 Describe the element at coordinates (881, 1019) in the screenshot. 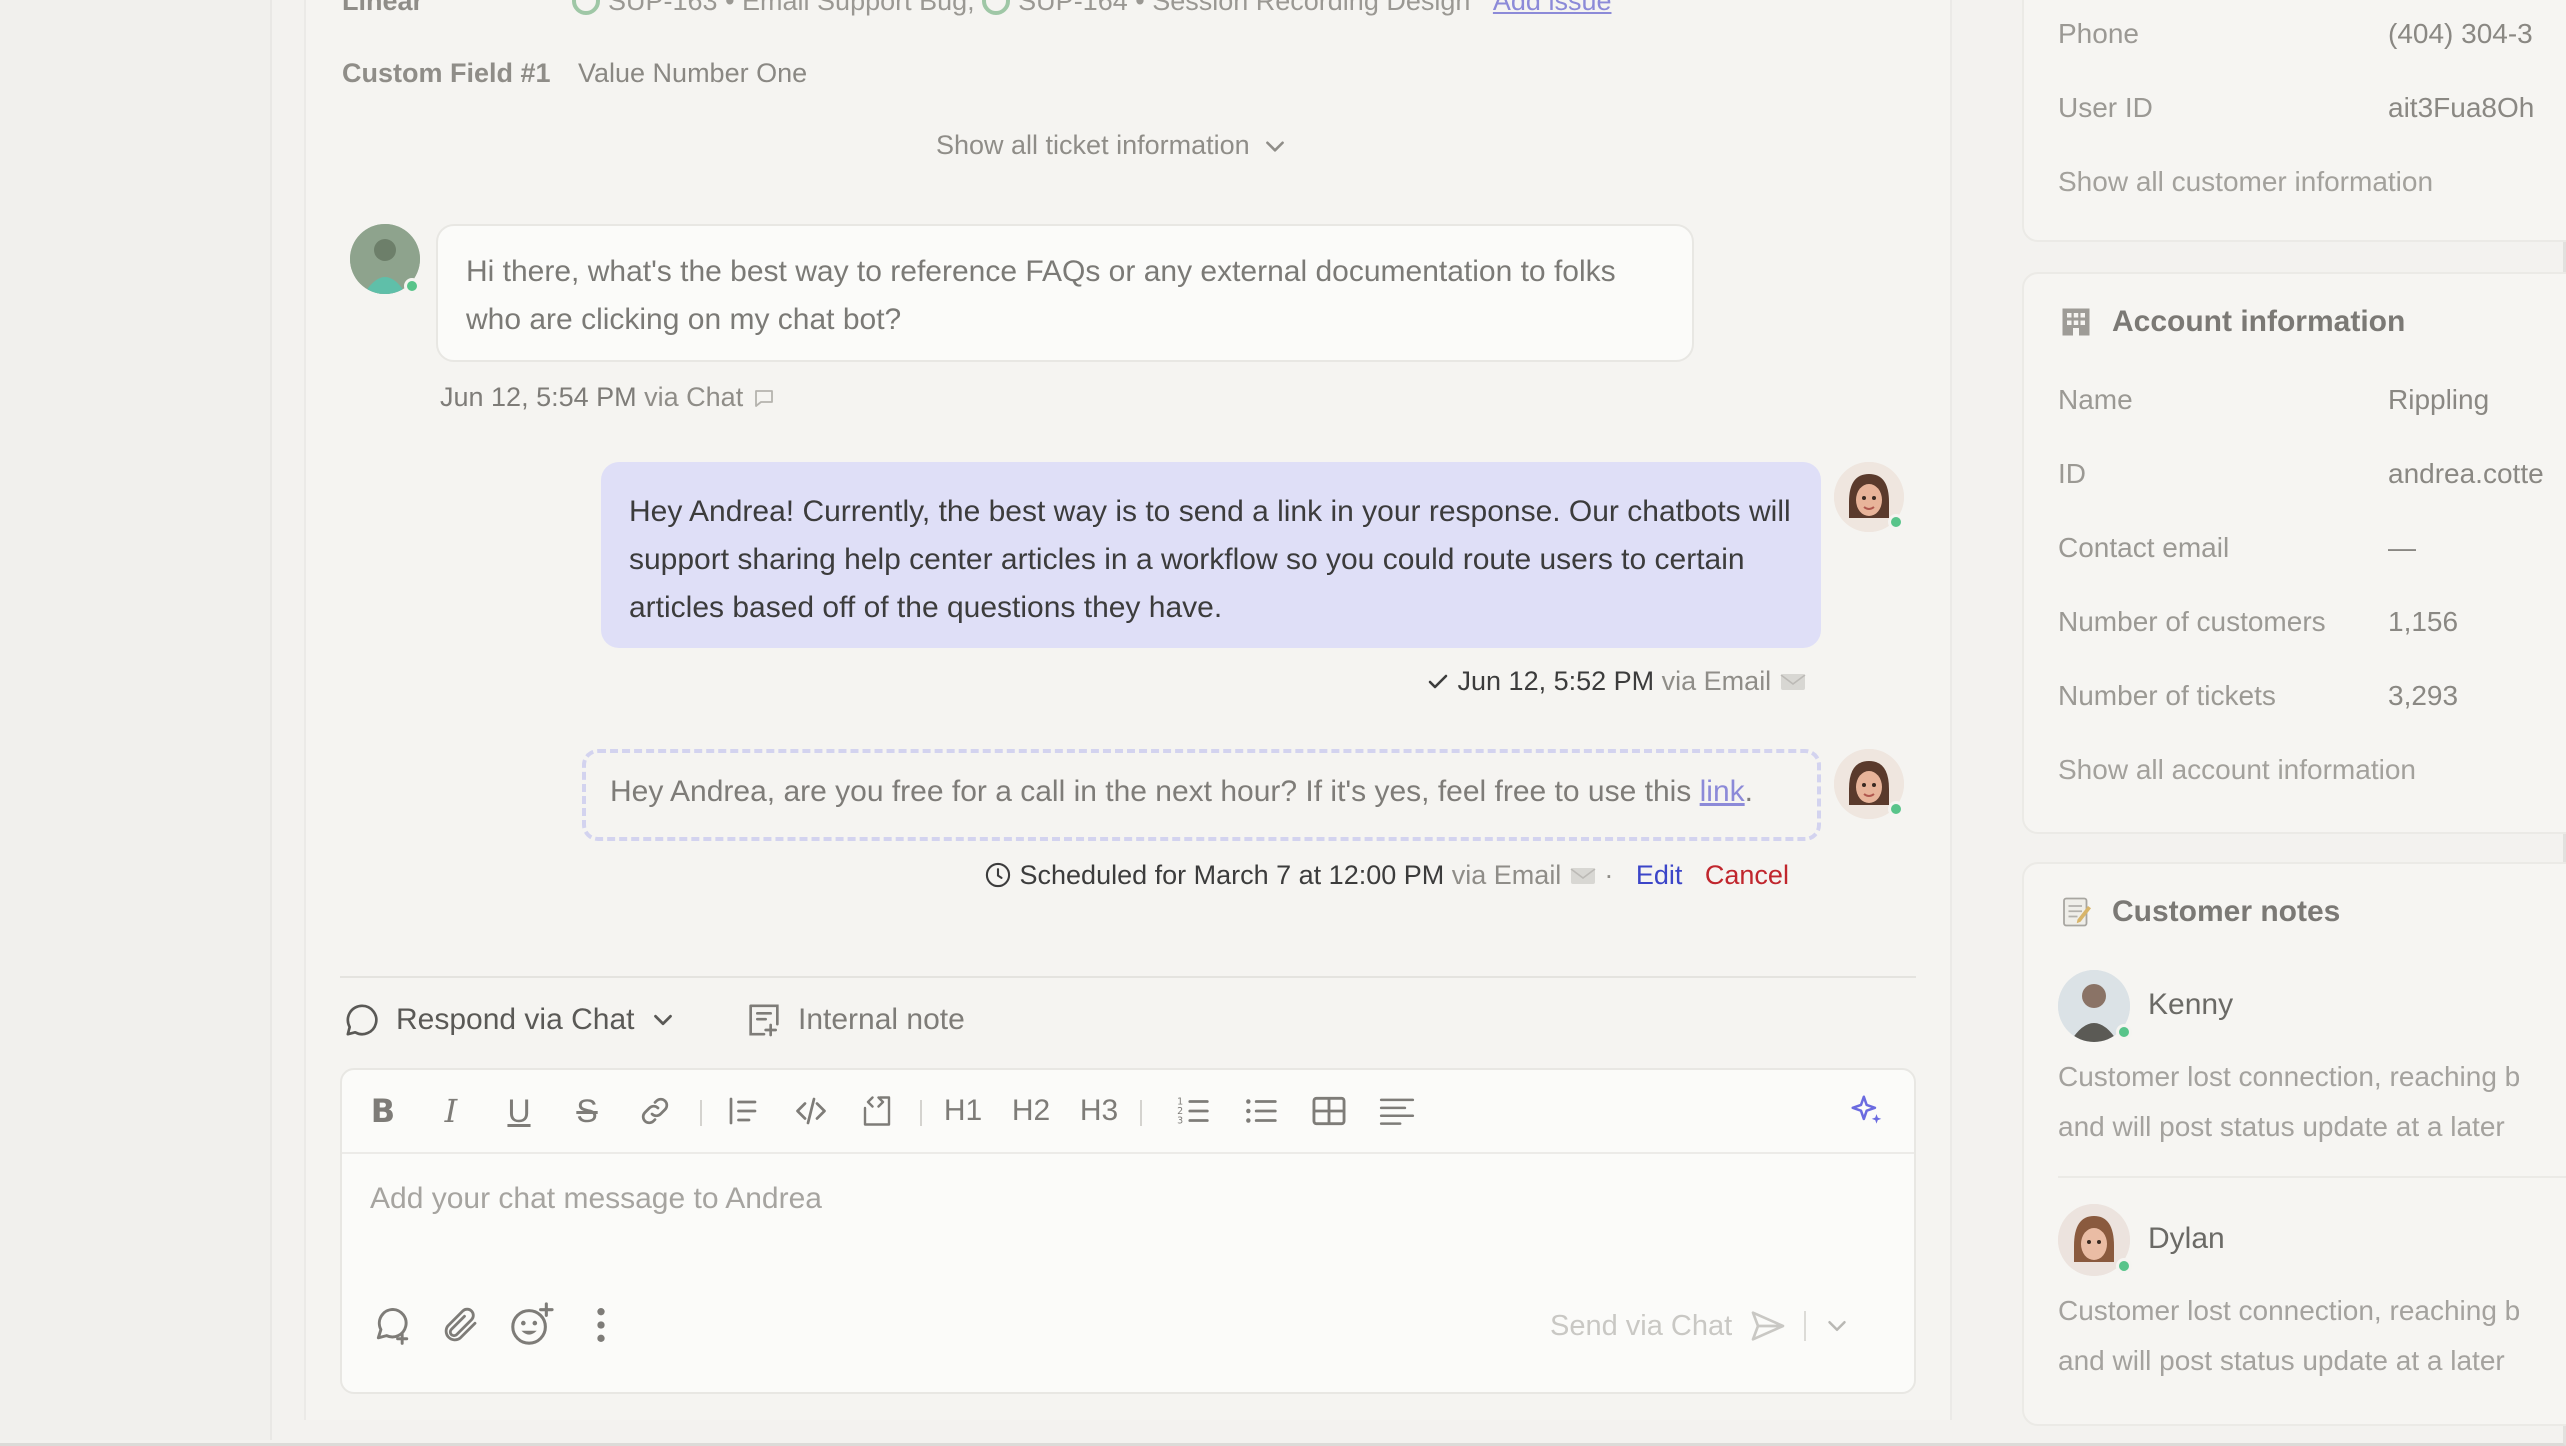

I see `note-tab-label: Internal note` at that location.